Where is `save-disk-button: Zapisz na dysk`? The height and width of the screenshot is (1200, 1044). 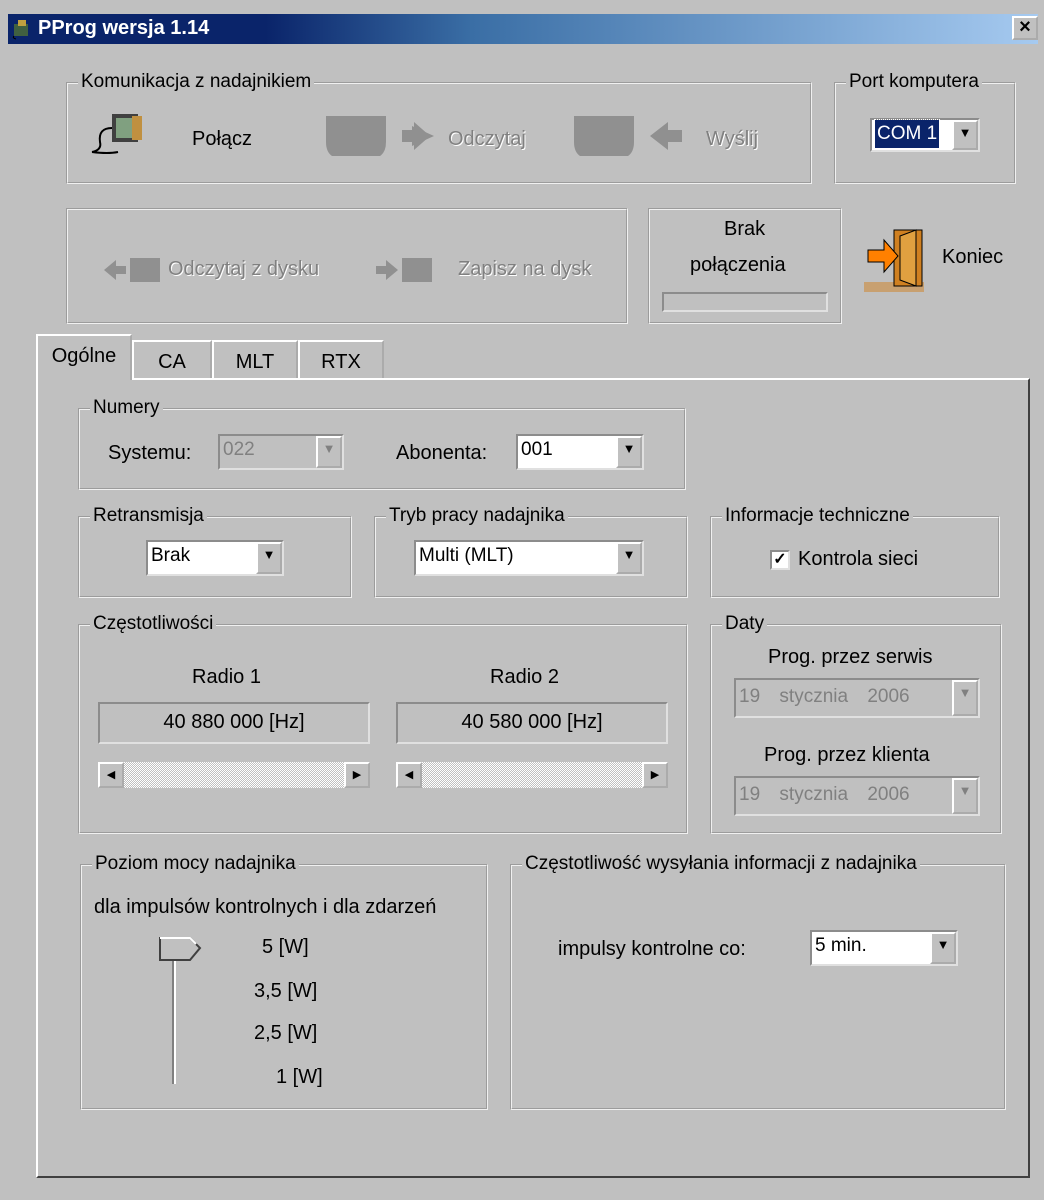 save-disk-button: Zapisz na dysk is located at coordinates (524, 269).